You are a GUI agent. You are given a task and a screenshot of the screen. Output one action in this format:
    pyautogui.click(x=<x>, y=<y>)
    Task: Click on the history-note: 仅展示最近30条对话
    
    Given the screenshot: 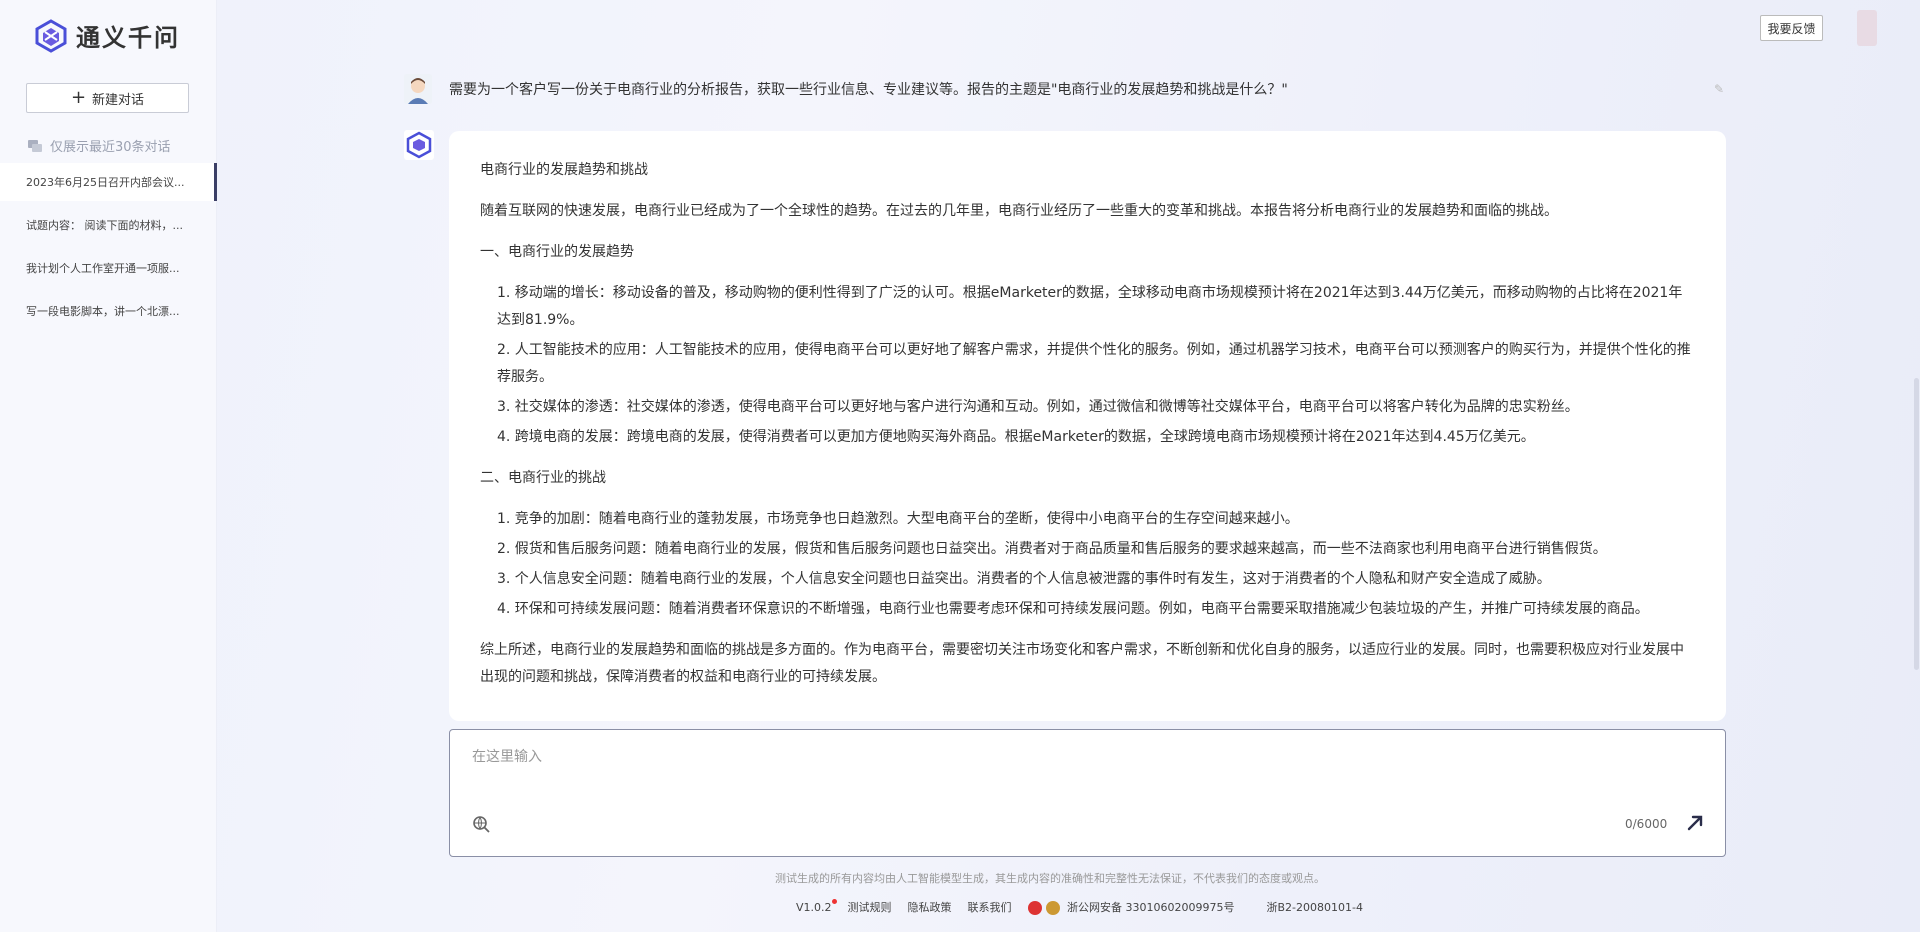 What is the action you would take?
    pyautogui.click(x=99, y=145)
    